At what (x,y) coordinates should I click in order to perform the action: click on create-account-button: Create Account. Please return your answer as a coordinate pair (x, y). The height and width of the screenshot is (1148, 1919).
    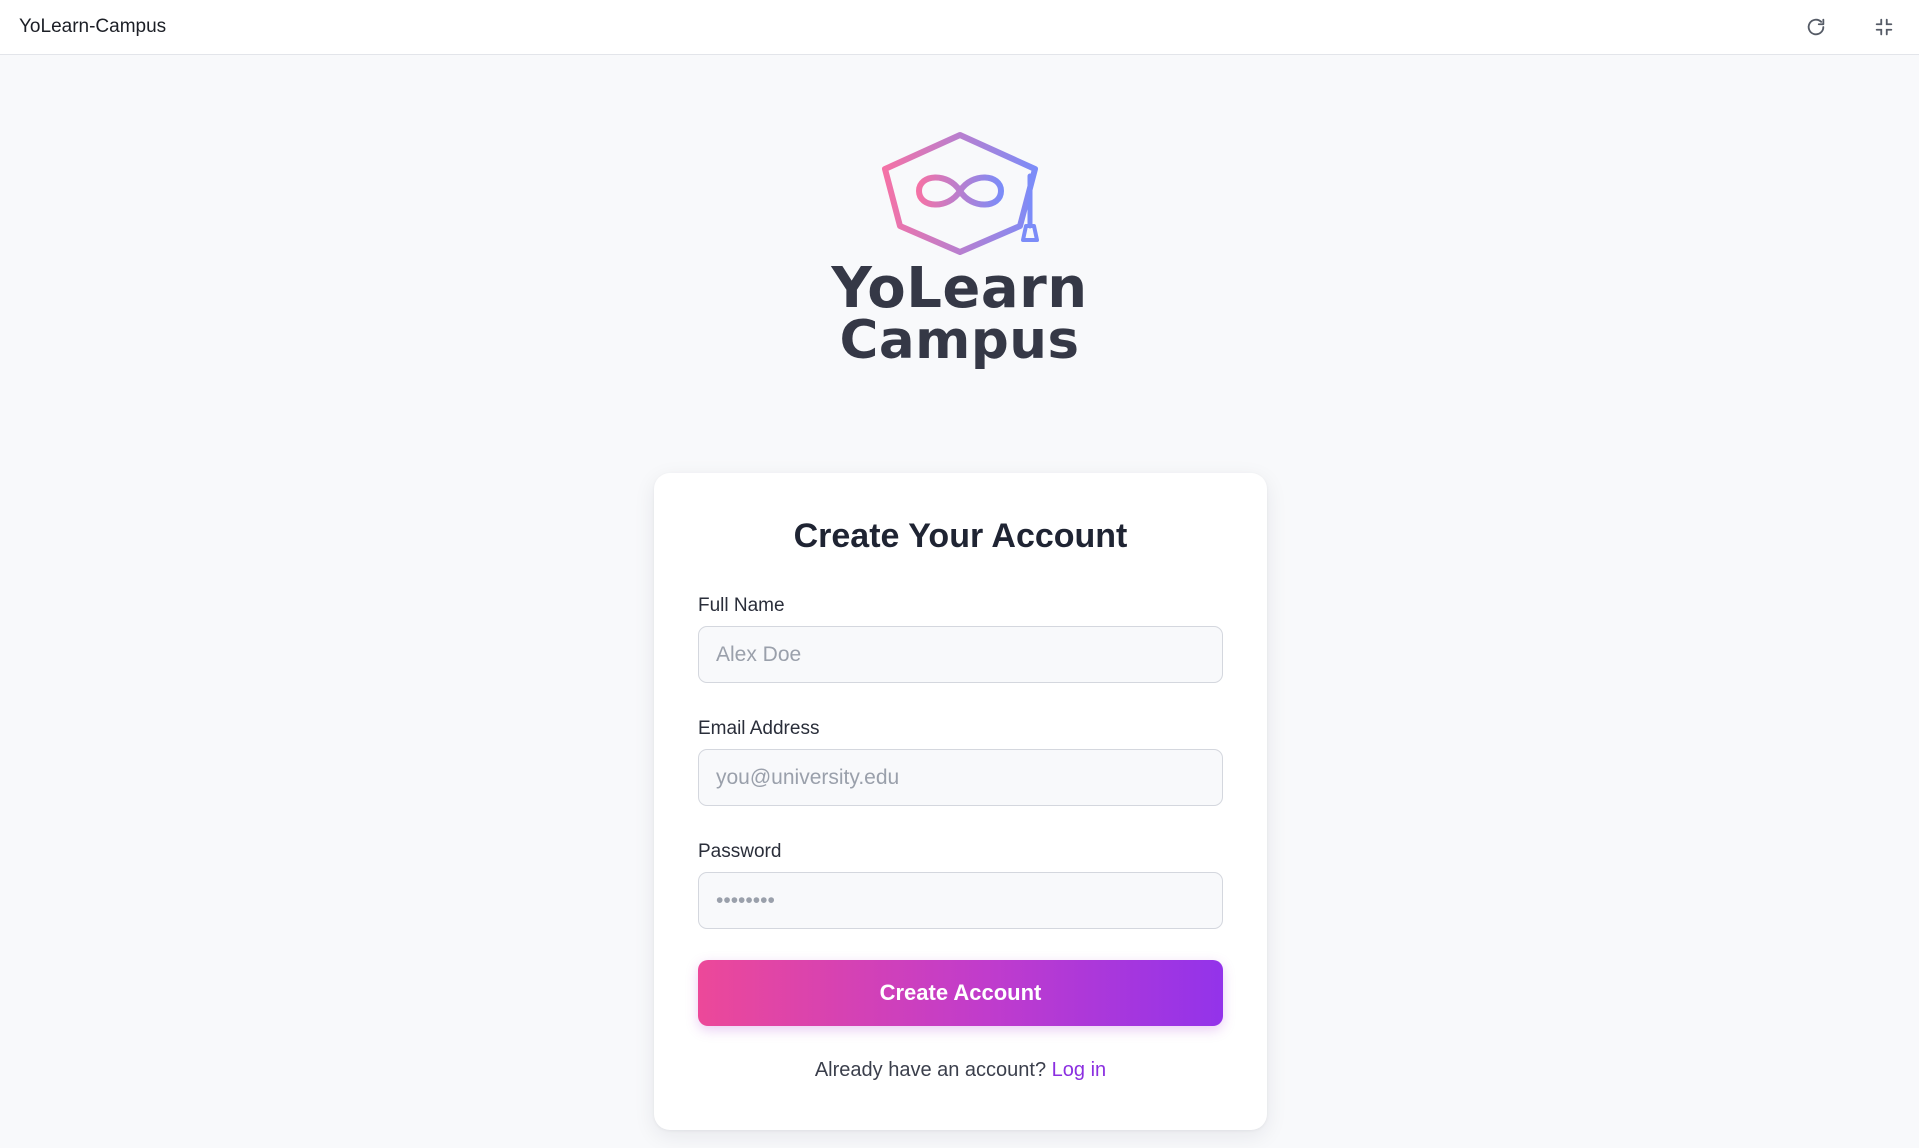
    Looking at the image, I should click on (960, 993).